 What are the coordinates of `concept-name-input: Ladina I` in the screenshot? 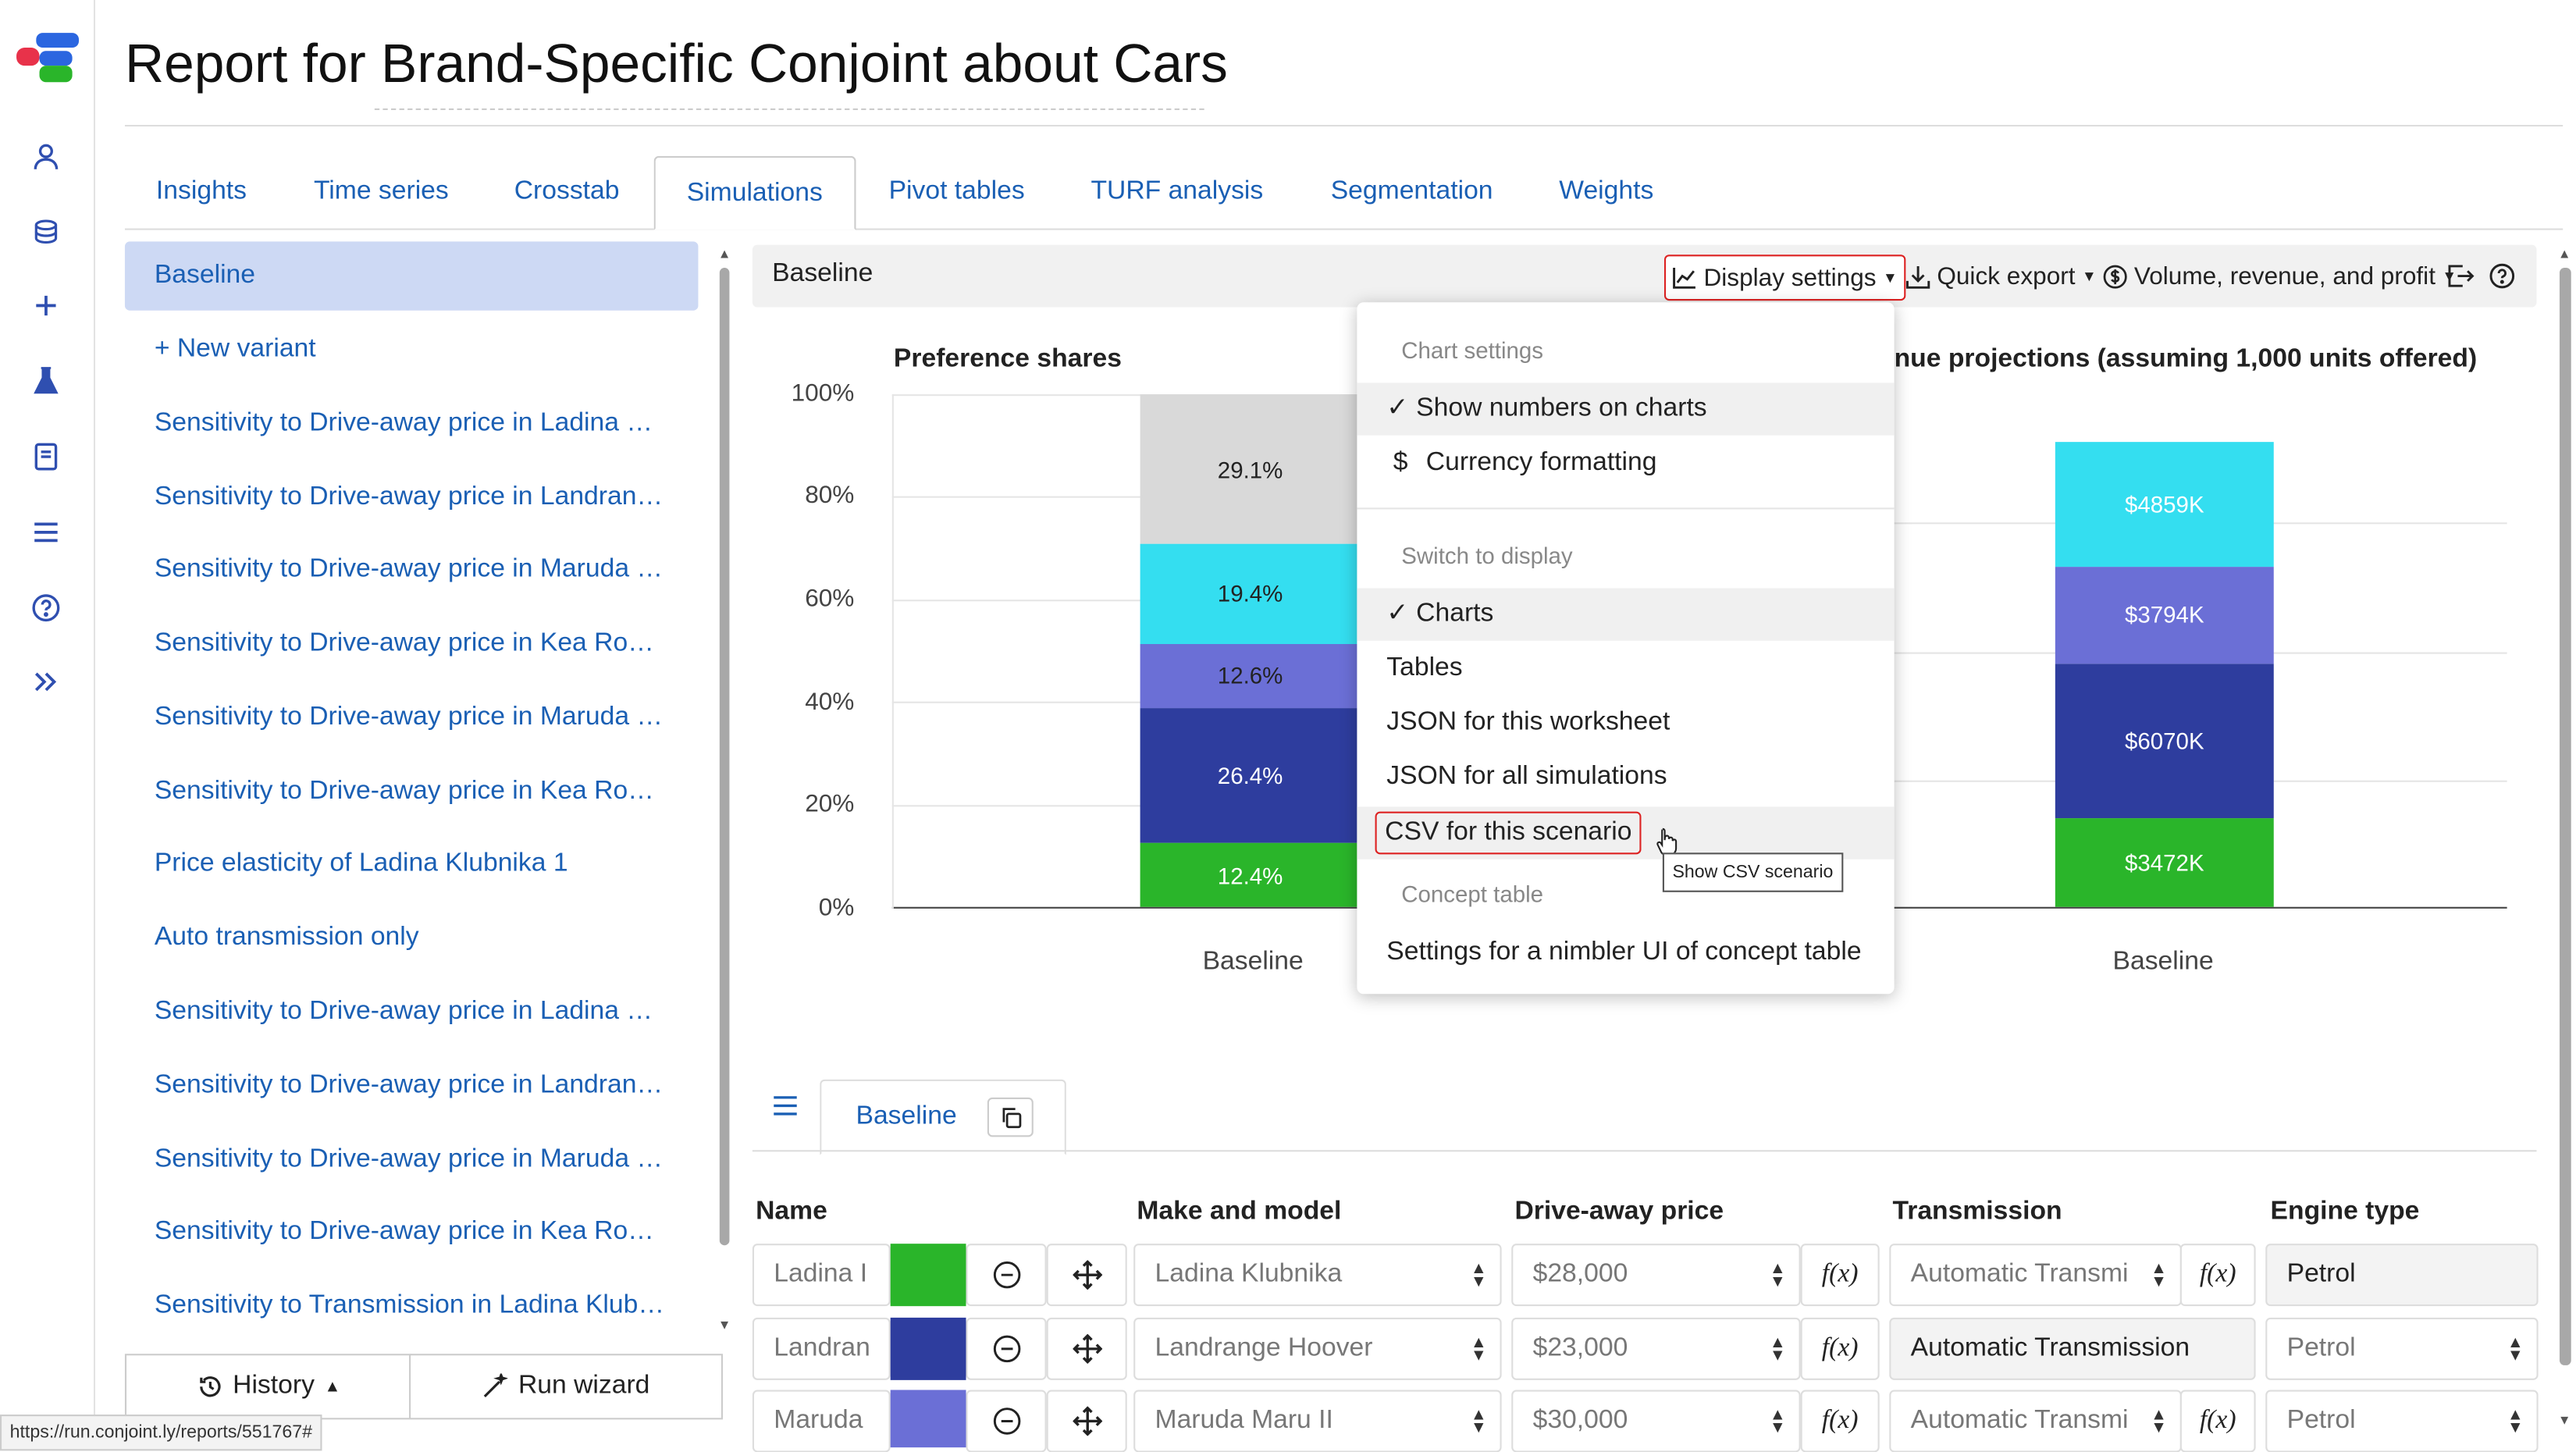 It's located at (821, 1275).